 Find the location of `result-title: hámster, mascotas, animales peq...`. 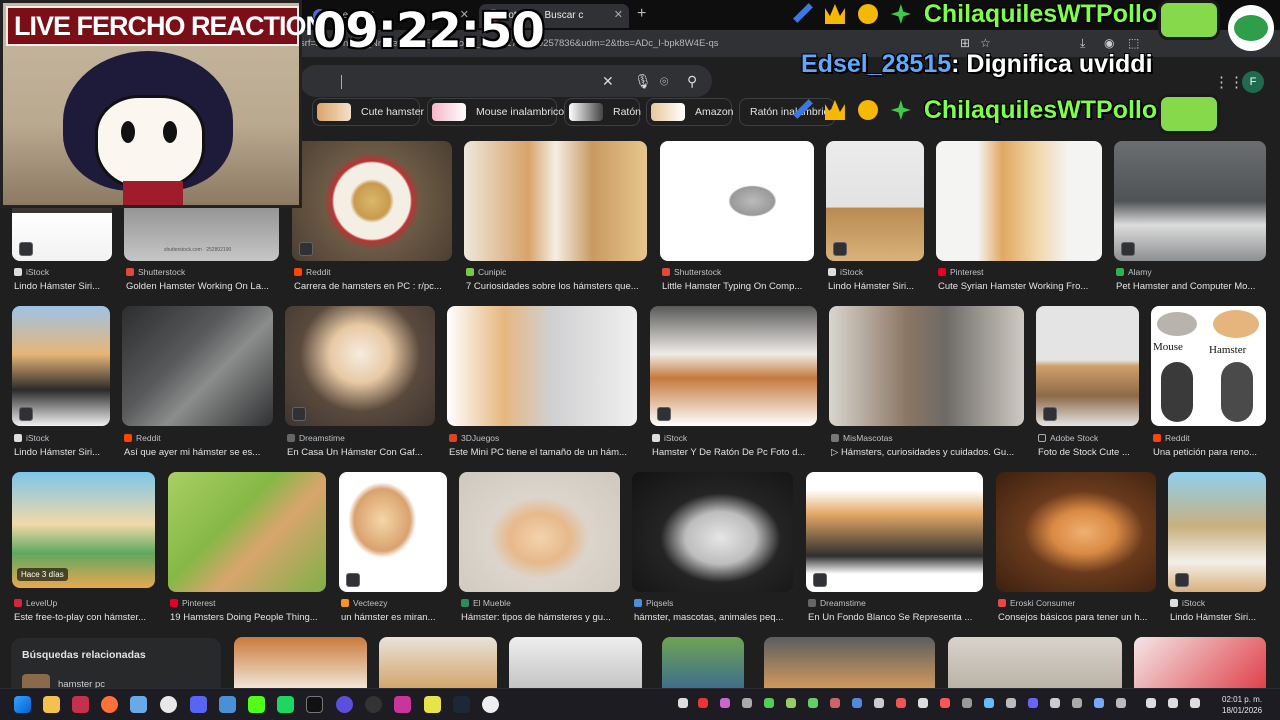

result-title: hámster, mascotas, animales peq... is located at coordinates (713, 617).